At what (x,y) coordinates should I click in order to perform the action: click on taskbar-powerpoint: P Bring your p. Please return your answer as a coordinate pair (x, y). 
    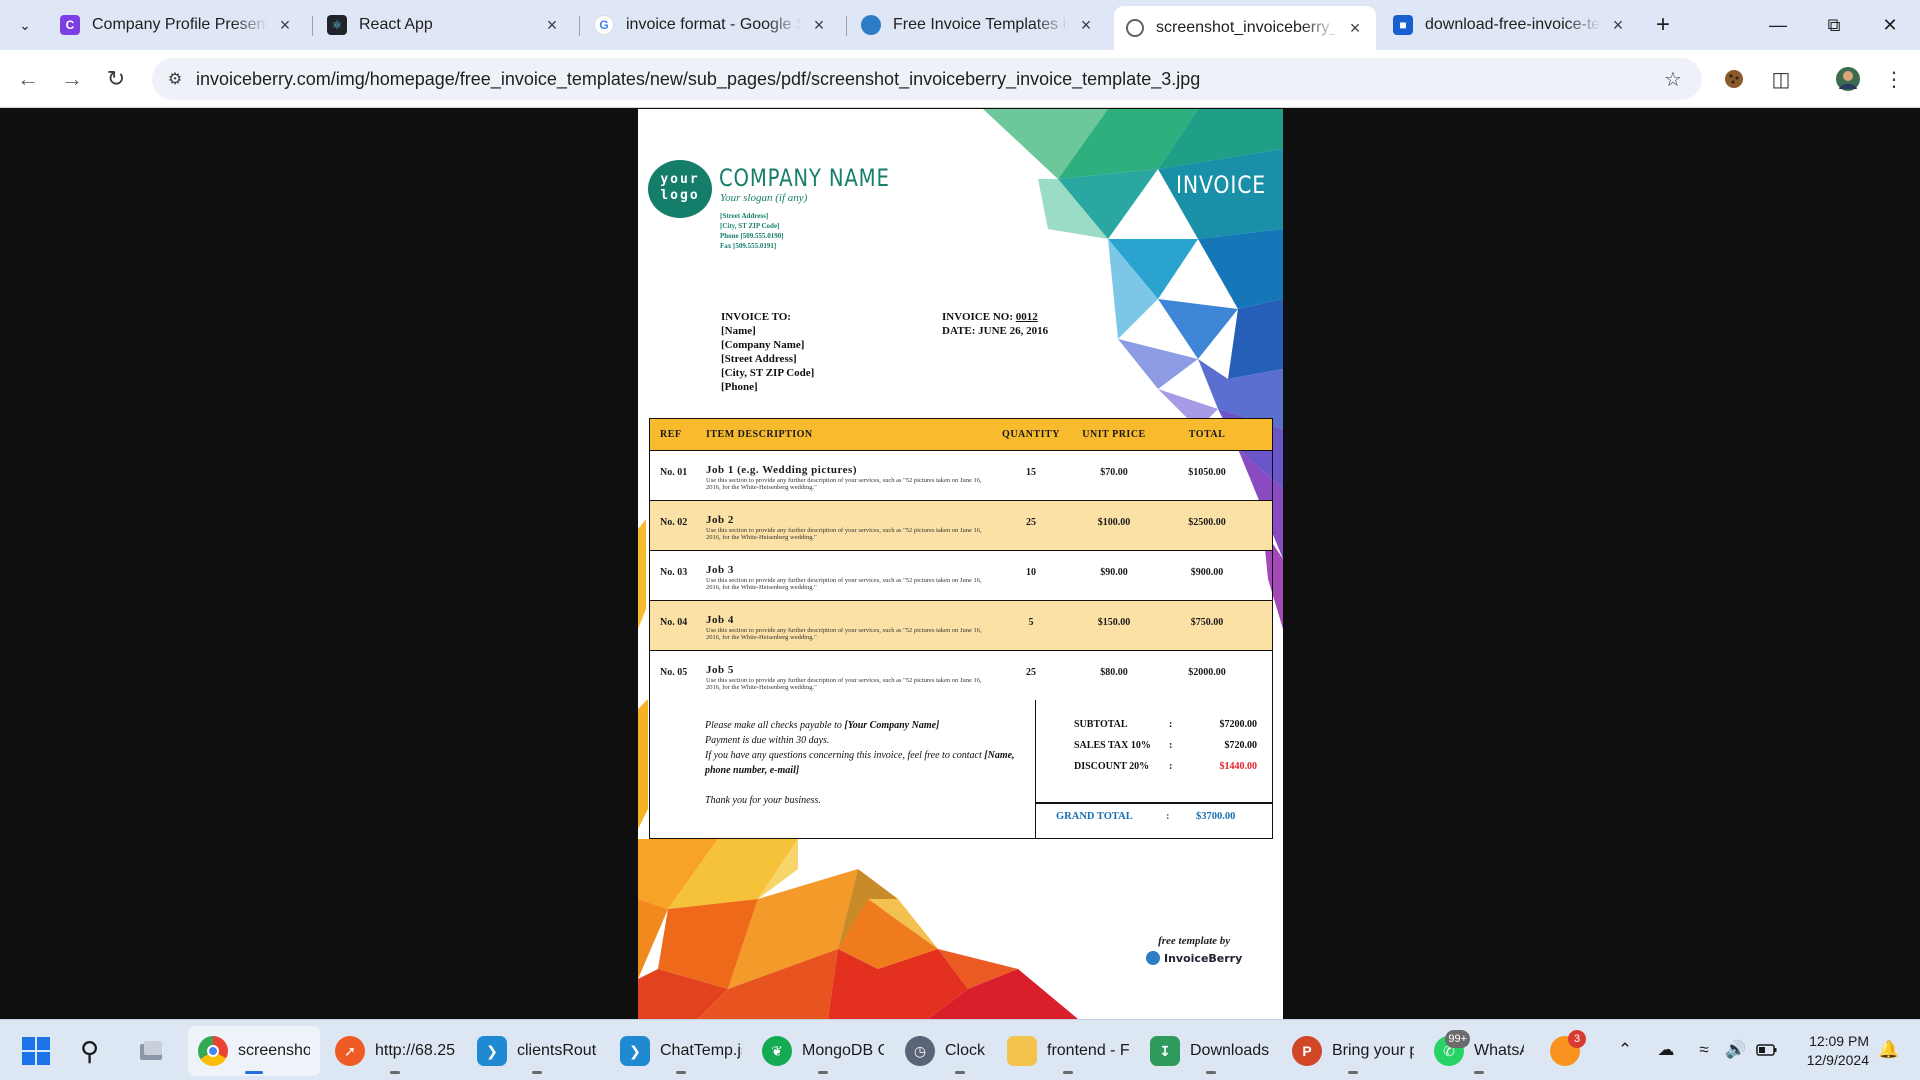
    Looking at the image, I should click on (1353, 1051).